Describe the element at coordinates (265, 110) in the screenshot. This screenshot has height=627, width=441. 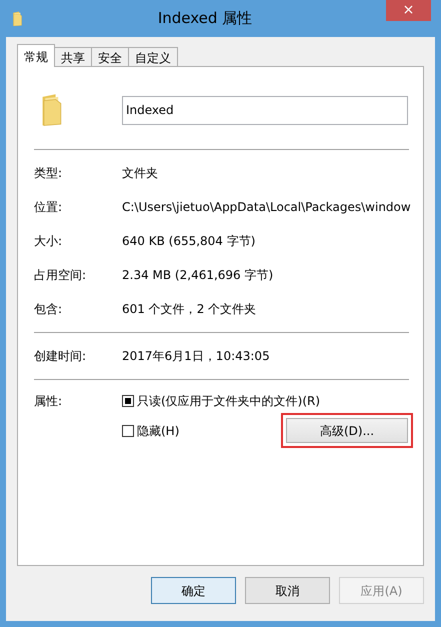
I see `name-field: Indexed` at that location.